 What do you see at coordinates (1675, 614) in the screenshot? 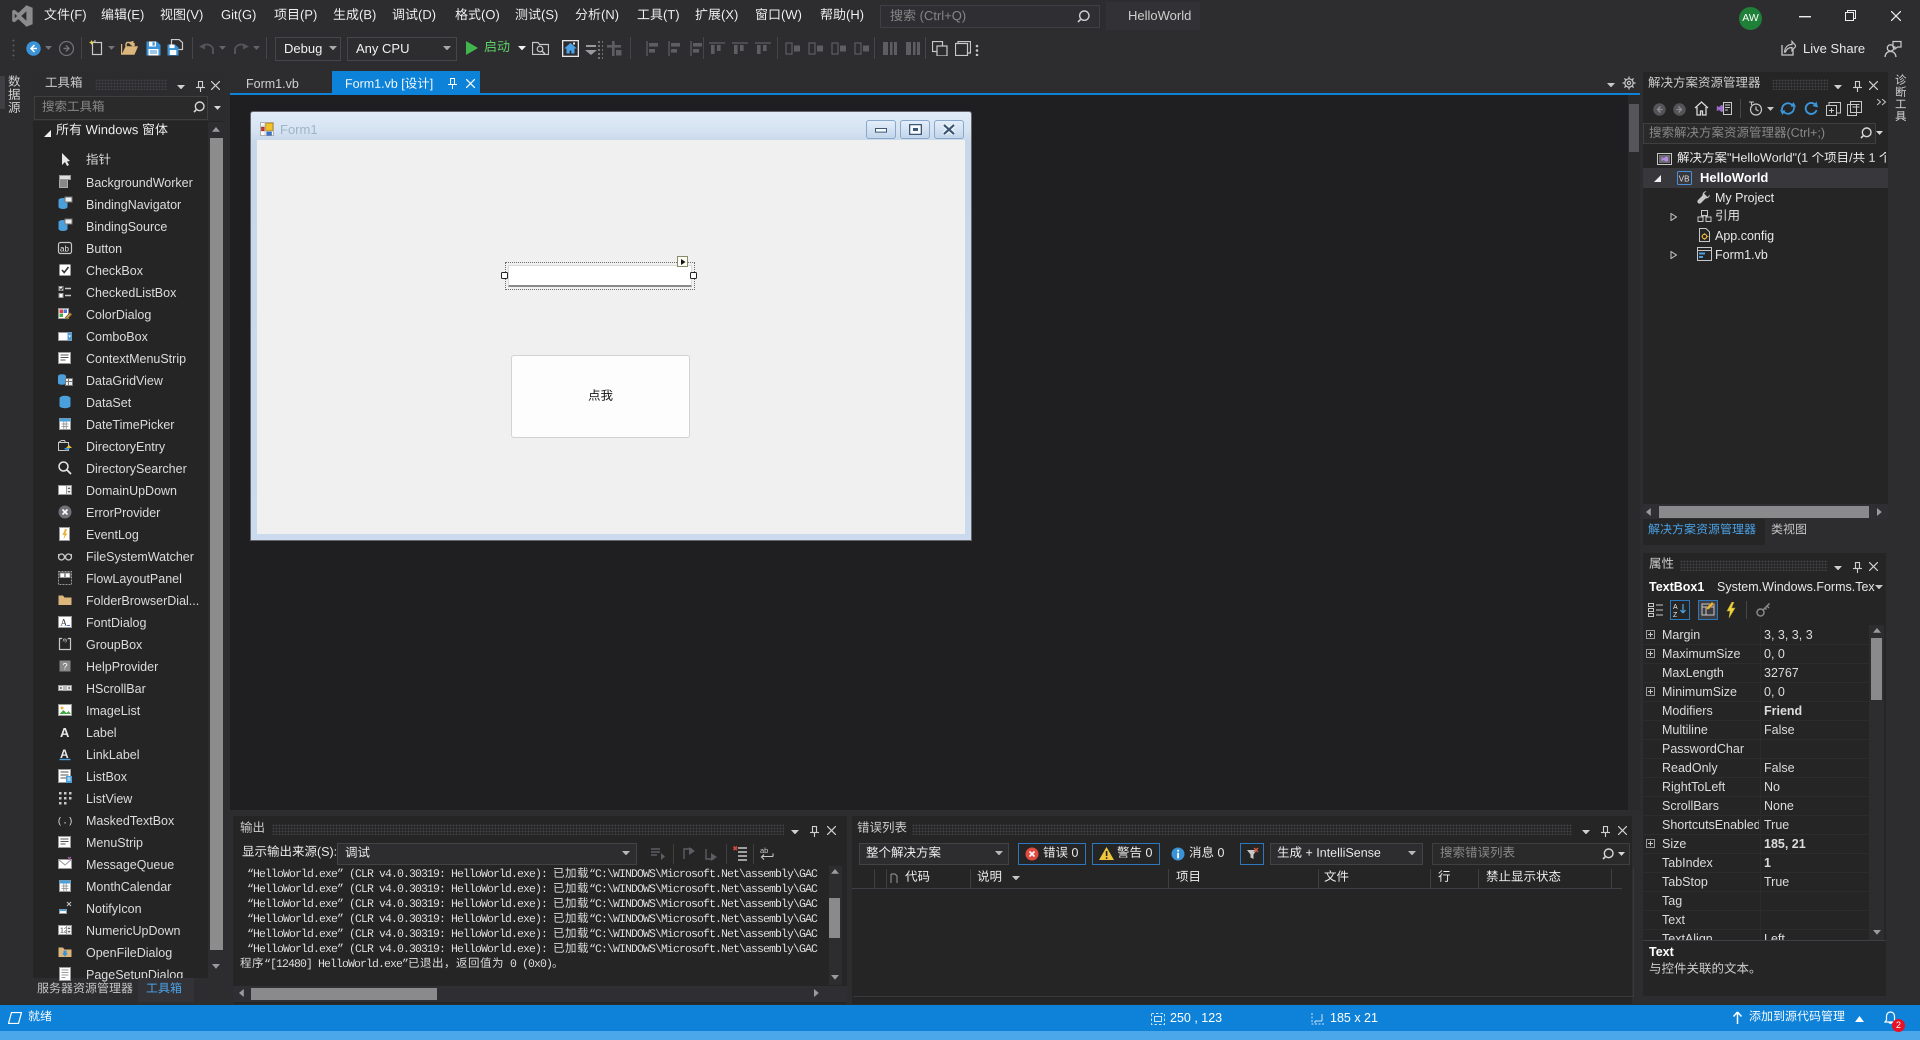
I see `svg-text: Z` at bounding box center [1675, 614].